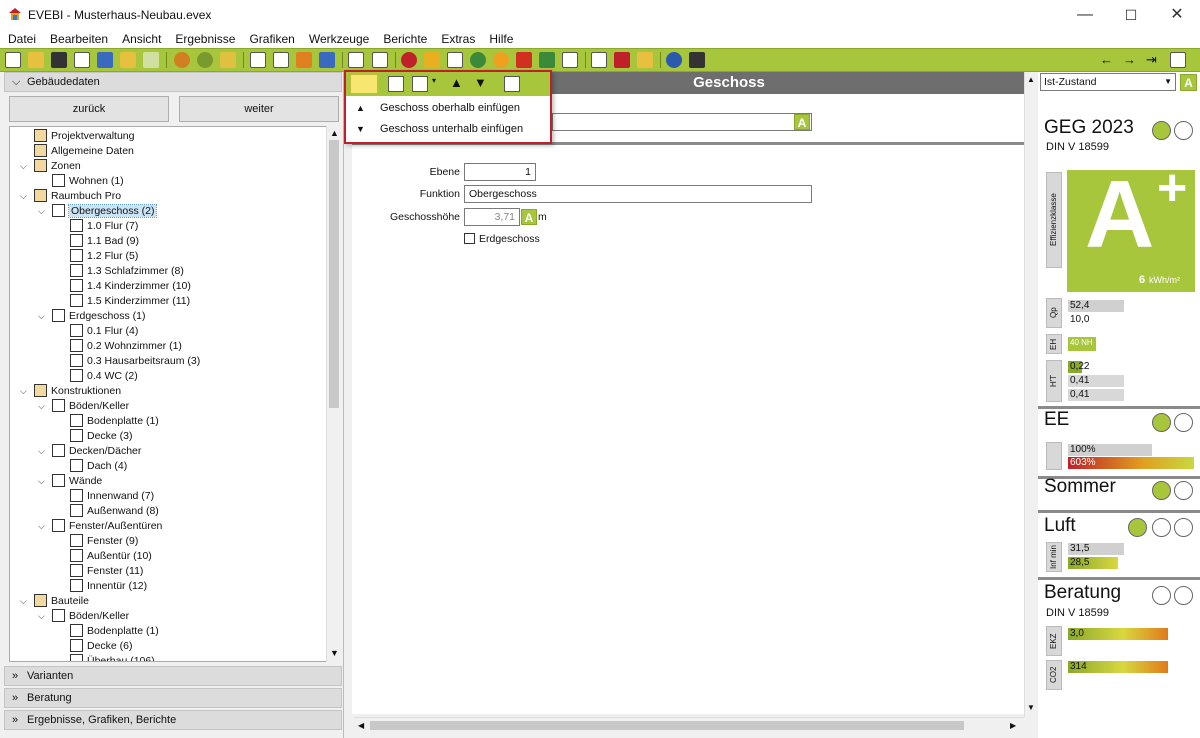 The height and width of the screenshot is (738, 1200). What do you see at coordinates (500, 38) in the screenshot?
I see `menu-hilfe: Hilfe` at bounding box center [500, 38].